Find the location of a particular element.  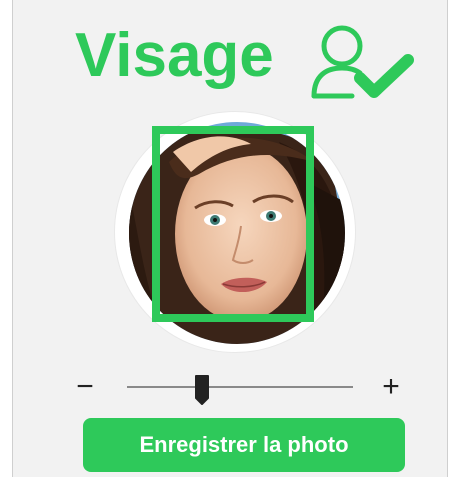

zoom-in-button: + is located at coordinates (391, 387).